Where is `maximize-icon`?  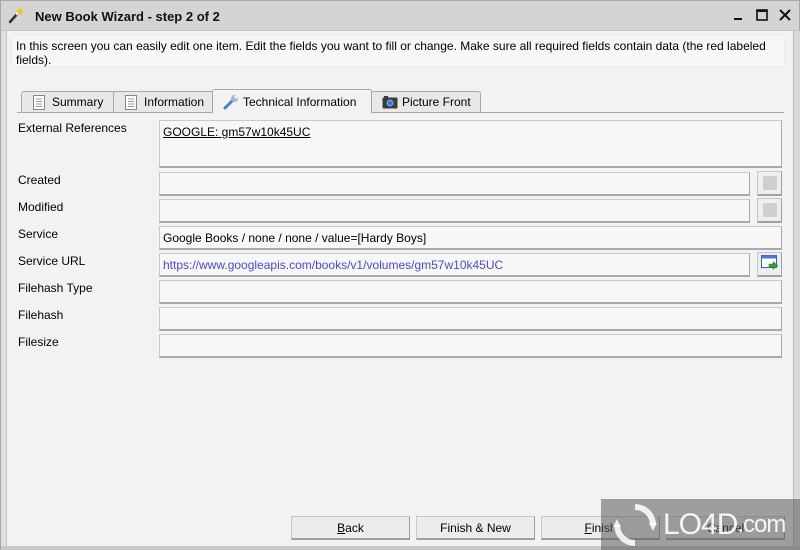
maximize-icon is located at coordinates (762, 15).